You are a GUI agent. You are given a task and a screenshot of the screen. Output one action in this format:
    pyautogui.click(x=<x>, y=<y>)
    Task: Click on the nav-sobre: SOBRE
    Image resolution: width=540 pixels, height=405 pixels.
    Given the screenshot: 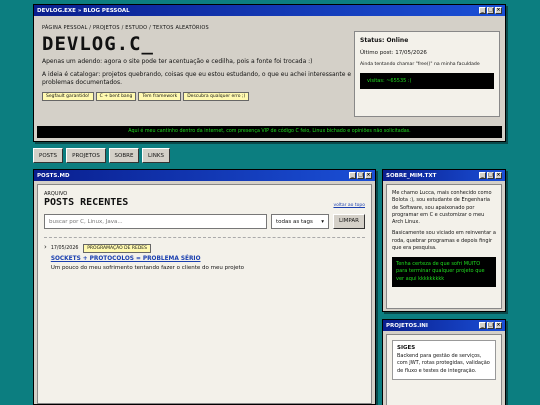 What is the action you would take?
    pyautogui.click(x=124, y=155)
    